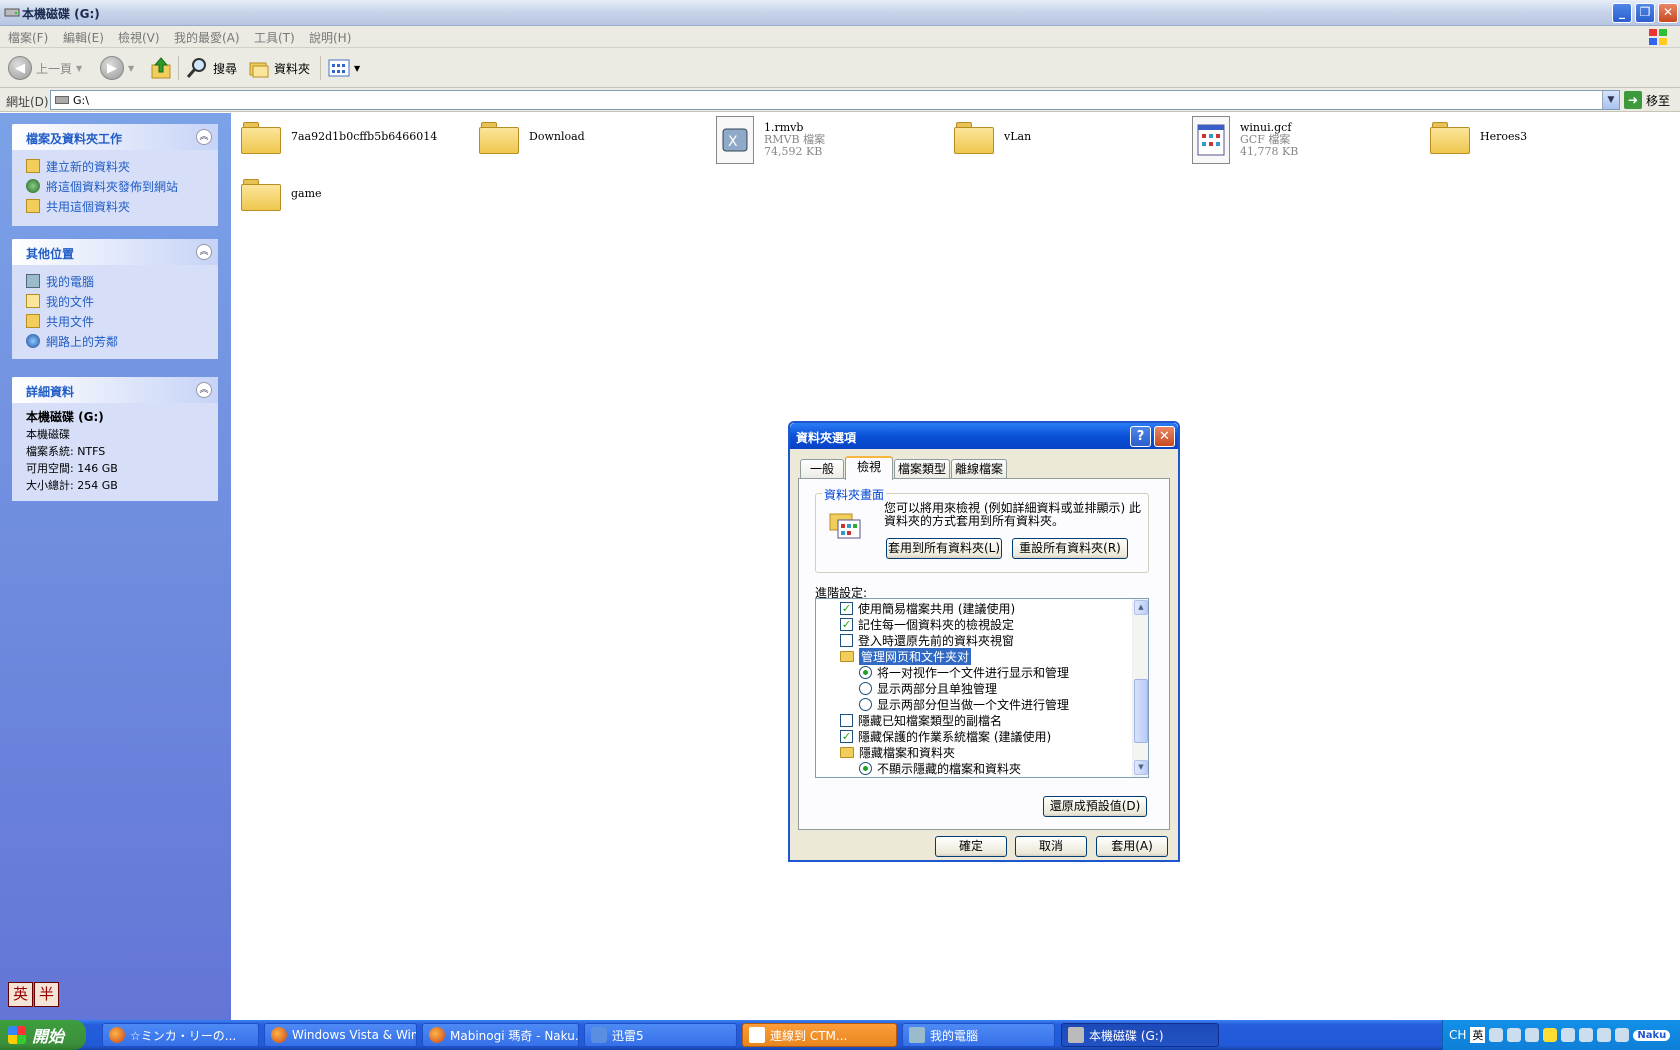  What do you see at coordinates (274, 37) in the screenshot?
I see `menu-tools: 工具(T)` at bounding box center [274, 37].